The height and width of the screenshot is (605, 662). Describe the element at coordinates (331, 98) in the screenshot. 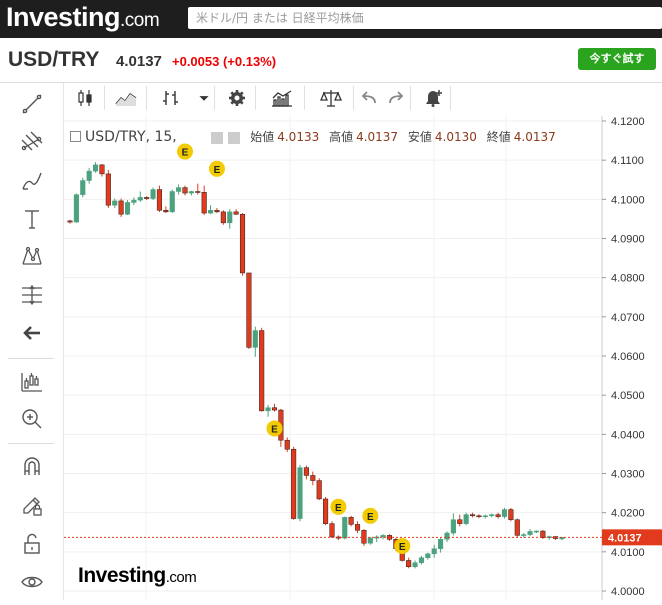

I see `compare-icon` at that location.